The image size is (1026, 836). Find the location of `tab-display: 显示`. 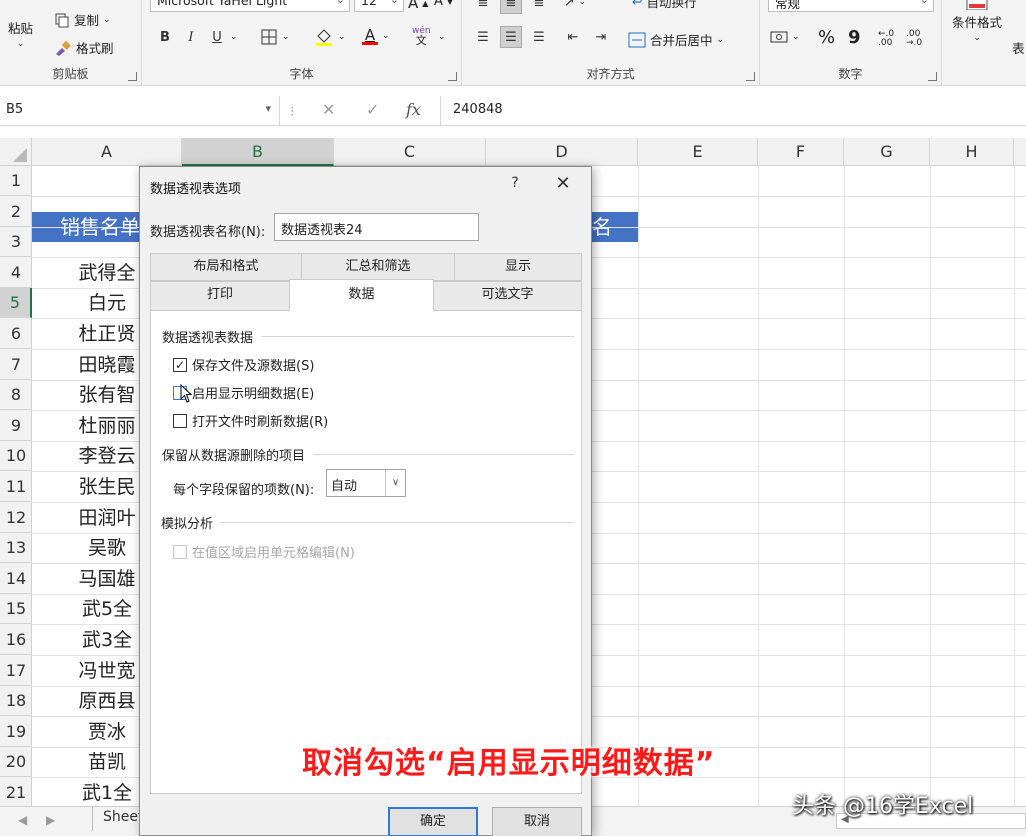

tab-display: 显示 is located at coordinates (518, 267).